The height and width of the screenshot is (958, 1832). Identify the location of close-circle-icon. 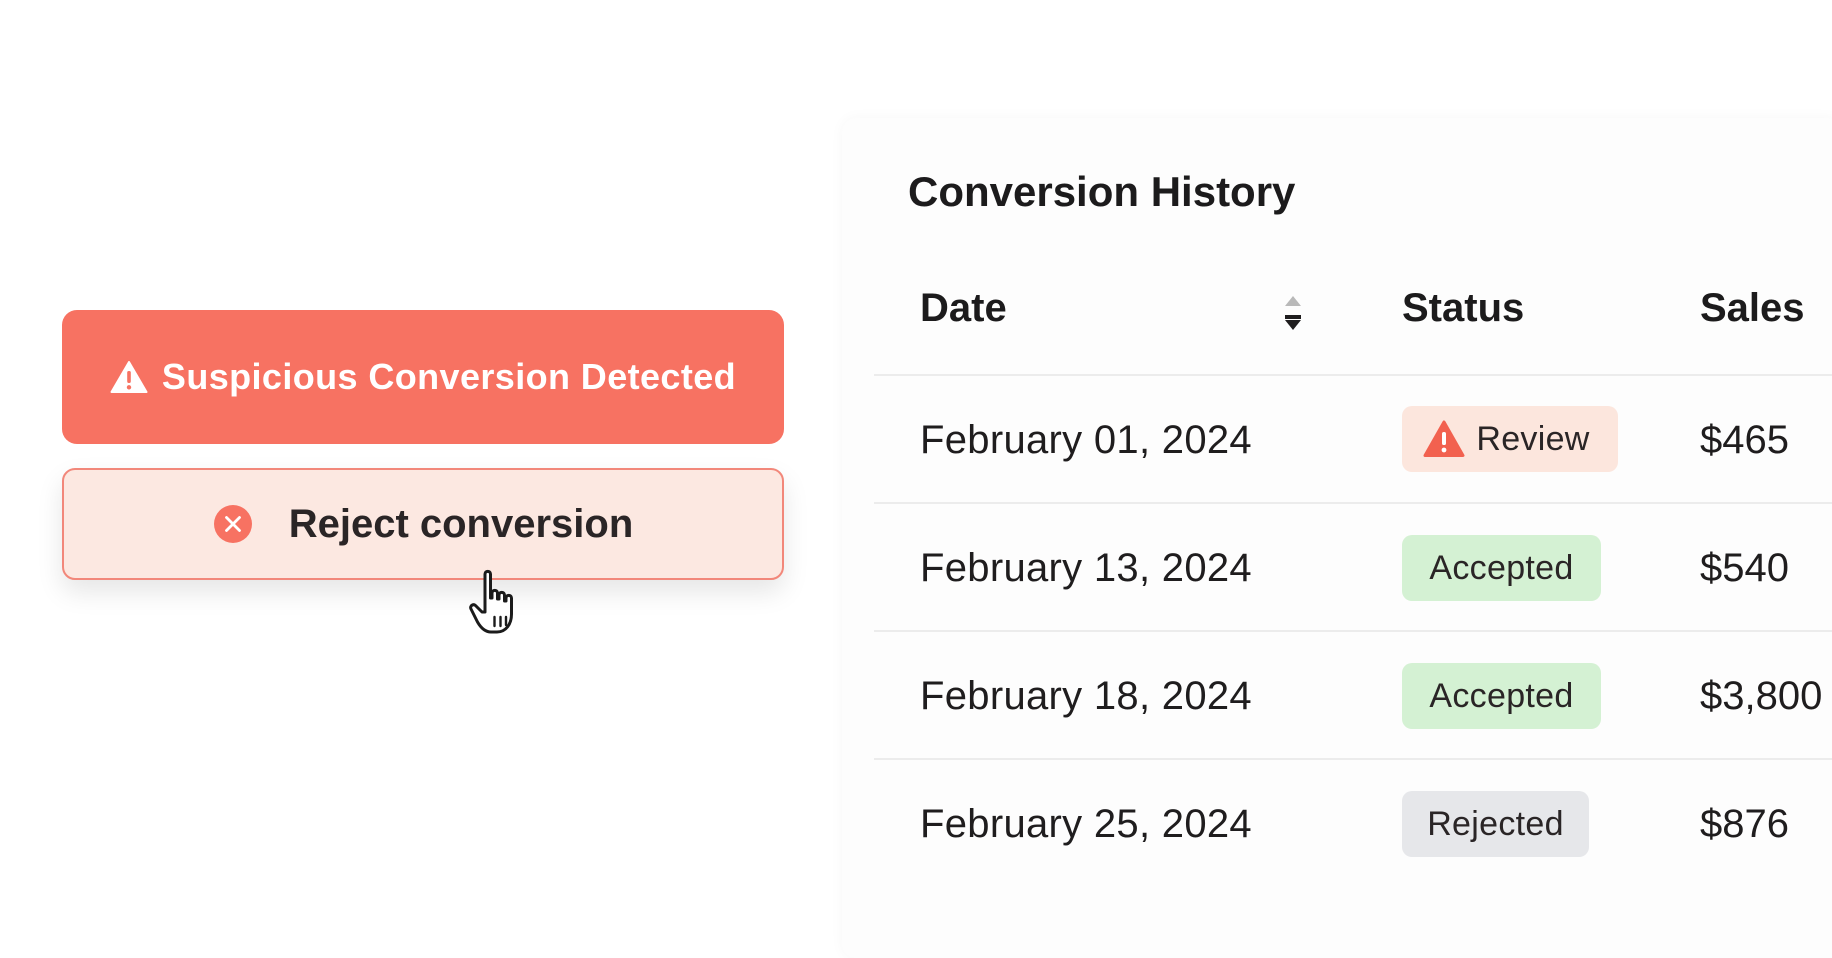
(233, 524).